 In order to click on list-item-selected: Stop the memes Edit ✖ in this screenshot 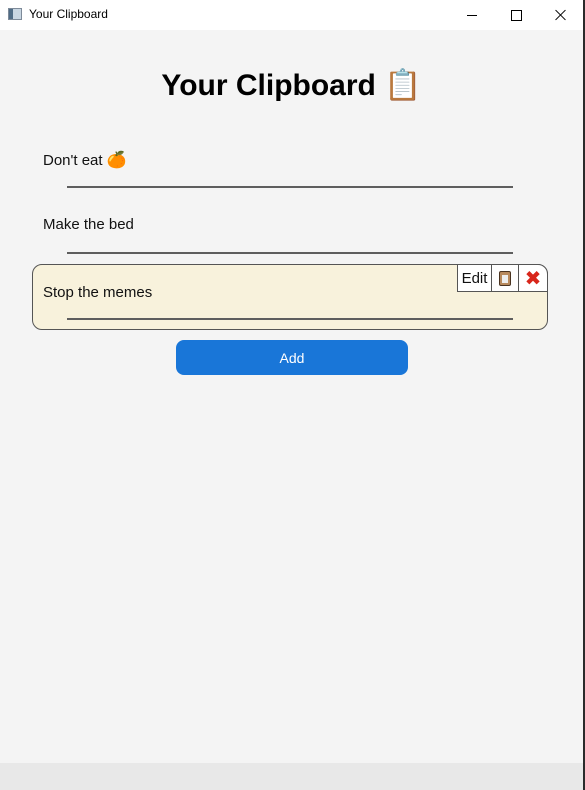, I will do `click(290, 297)`.